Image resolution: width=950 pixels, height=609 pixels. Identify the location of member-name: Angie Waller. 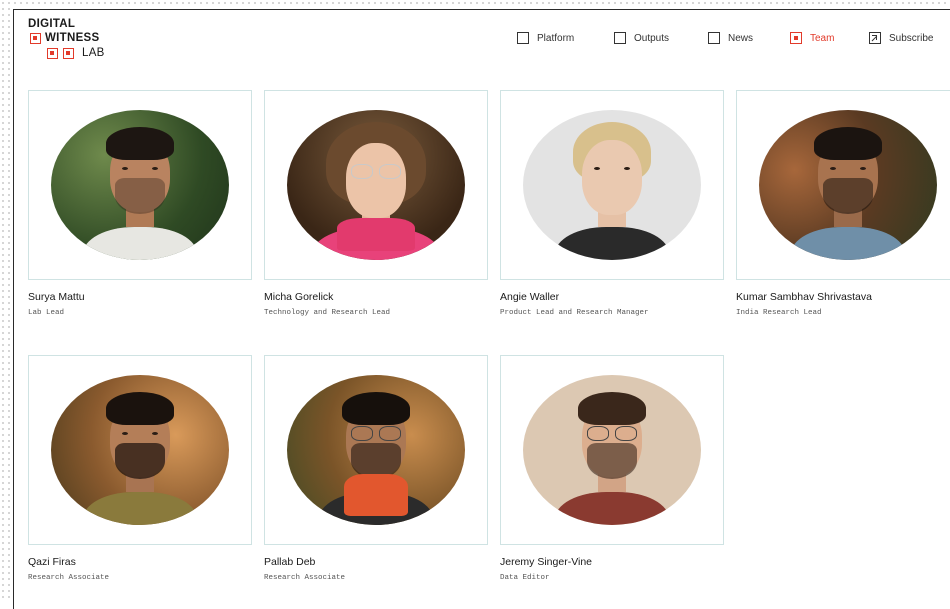
(530, 297).